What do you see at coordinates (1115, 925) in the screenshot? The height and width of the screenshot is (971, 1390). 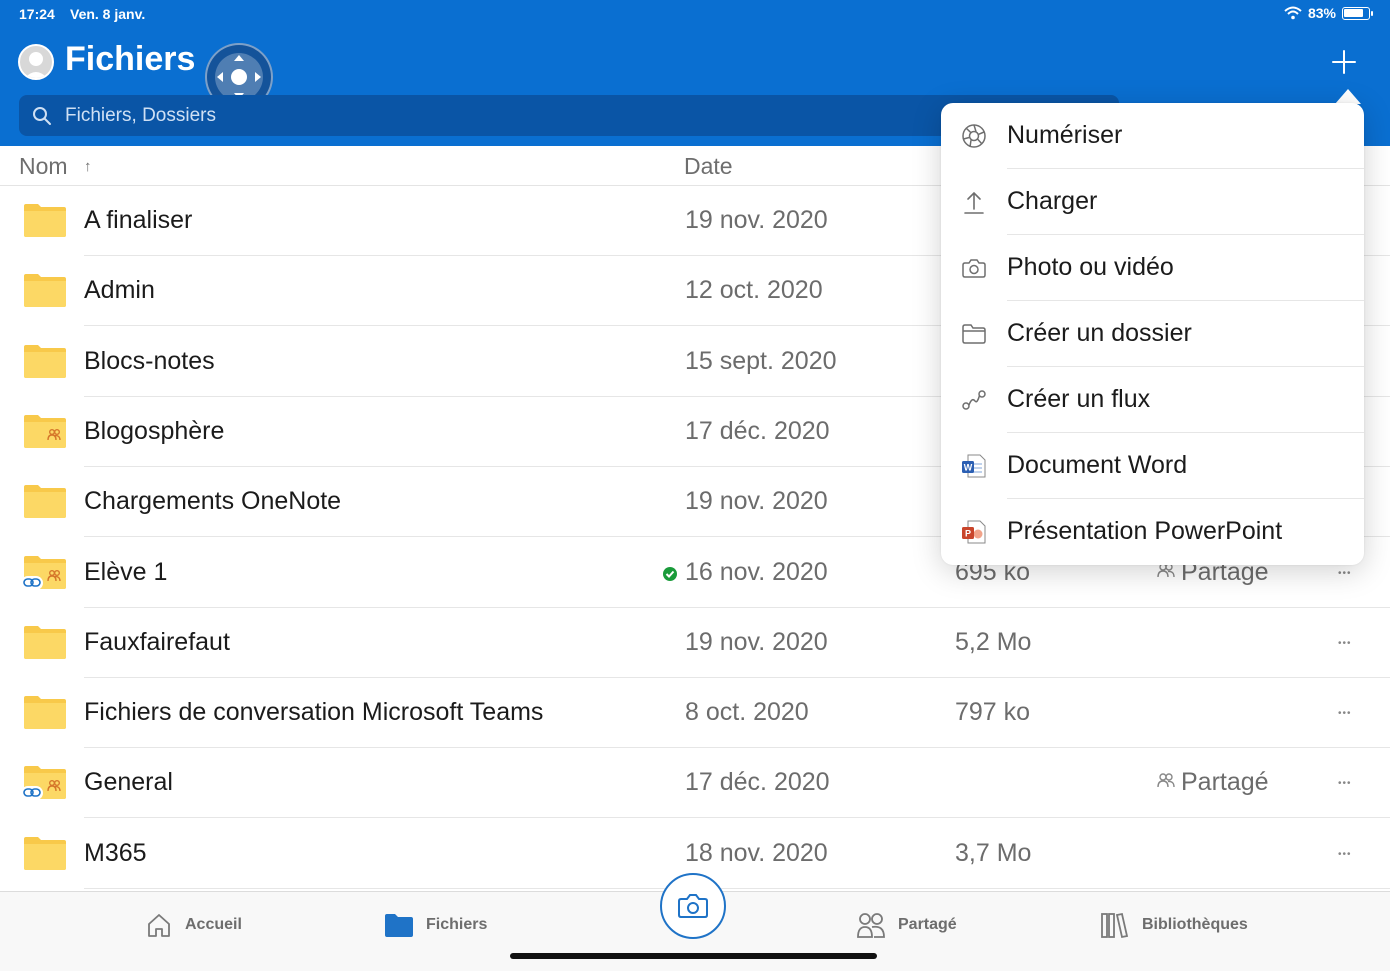 I see `library-icon` at bounding box center [1115, 925].